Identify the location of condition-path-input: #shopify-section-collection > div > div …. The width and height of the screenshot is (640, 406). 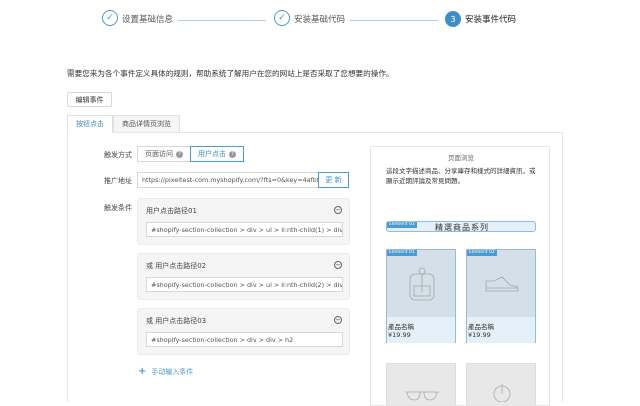
(244, 339).